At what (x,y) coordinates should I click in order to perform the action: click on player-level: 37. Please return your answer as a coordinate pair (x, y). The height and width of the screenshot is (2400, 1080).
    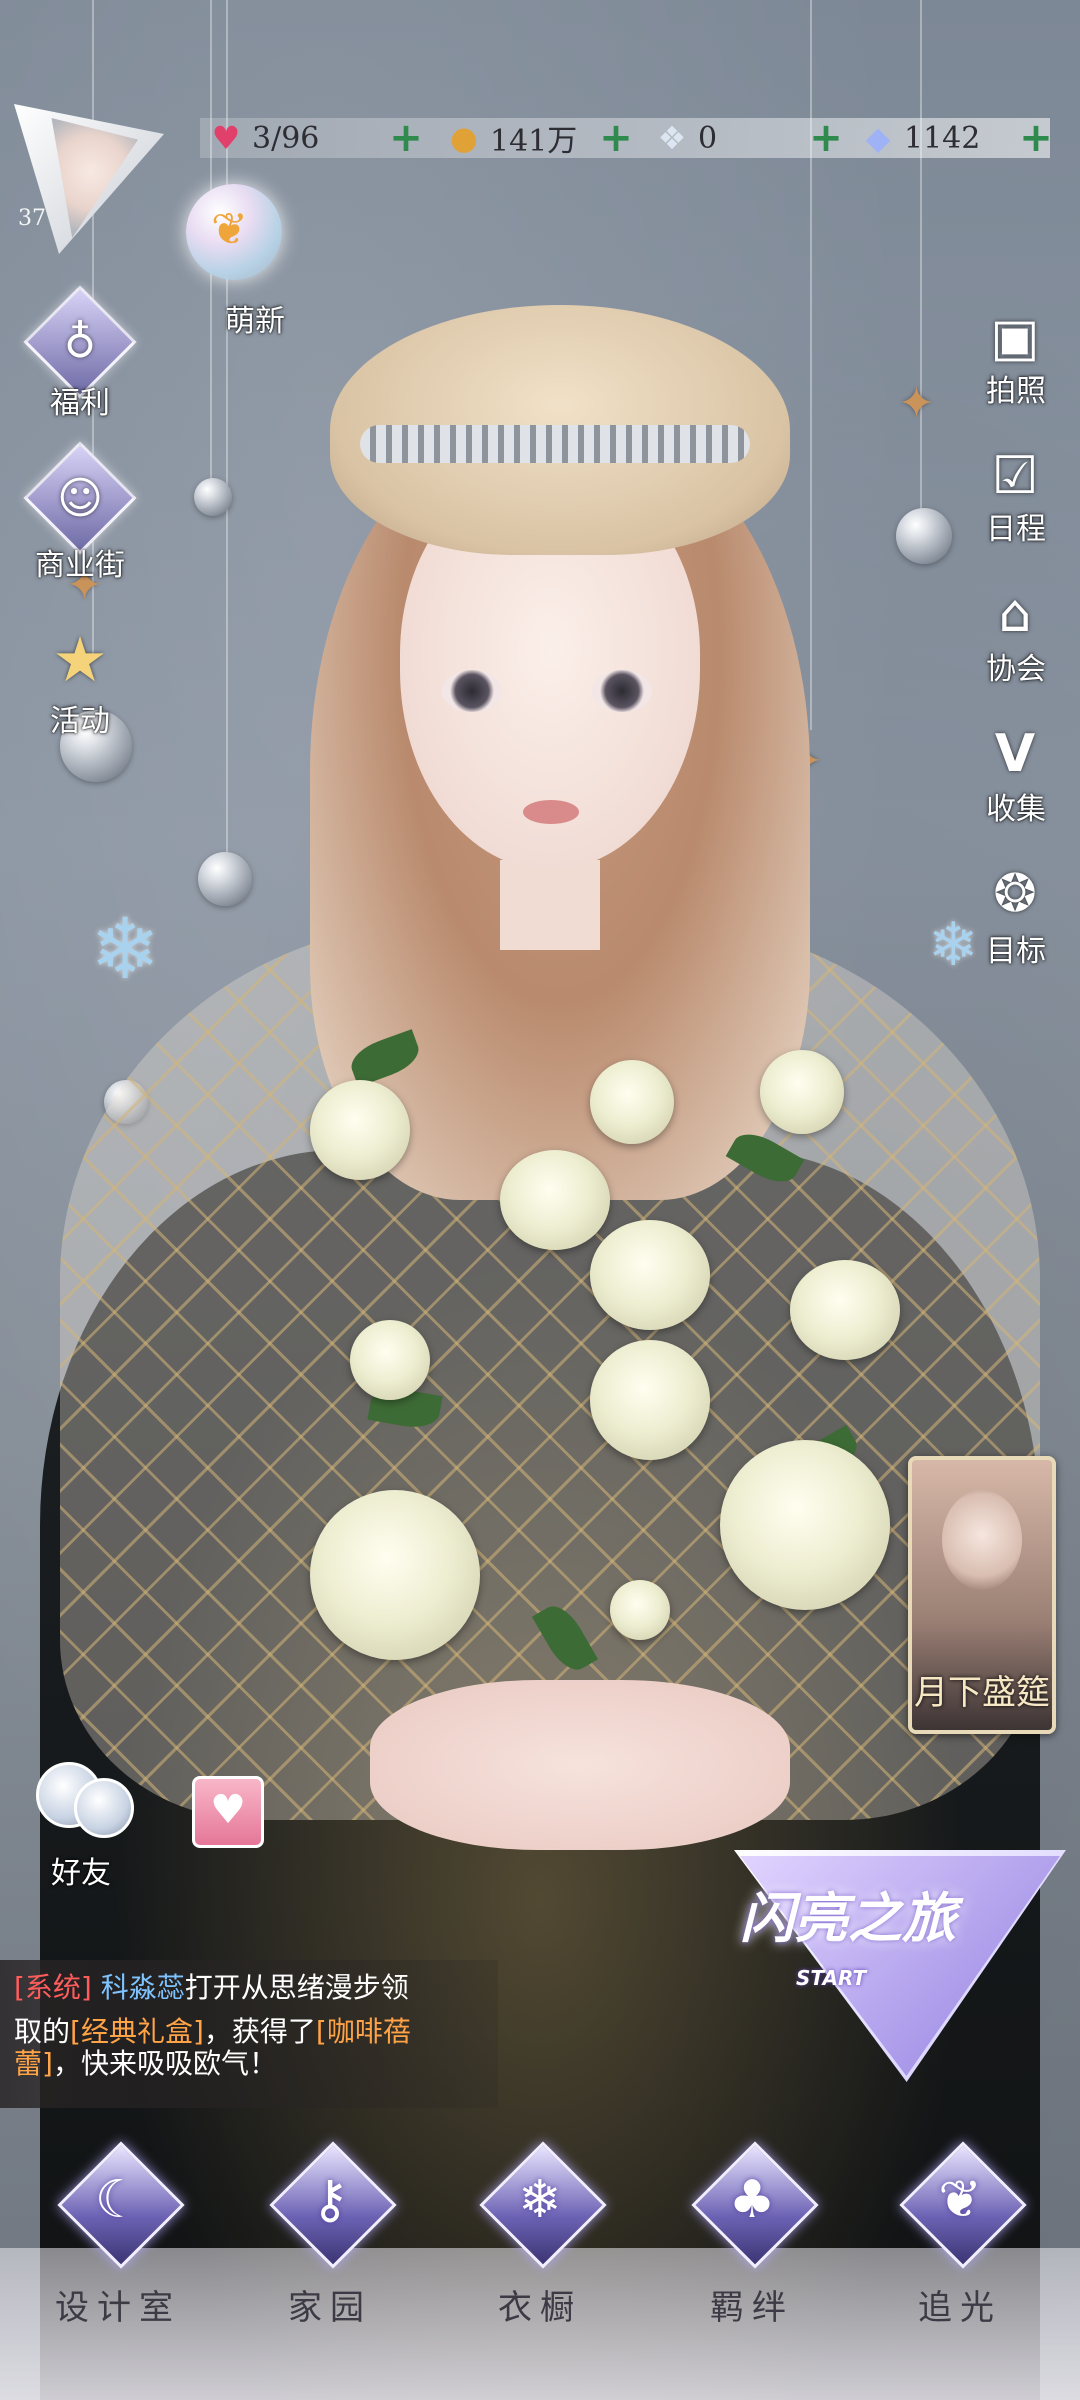
    Looking at the image, I should click on (32, 218).